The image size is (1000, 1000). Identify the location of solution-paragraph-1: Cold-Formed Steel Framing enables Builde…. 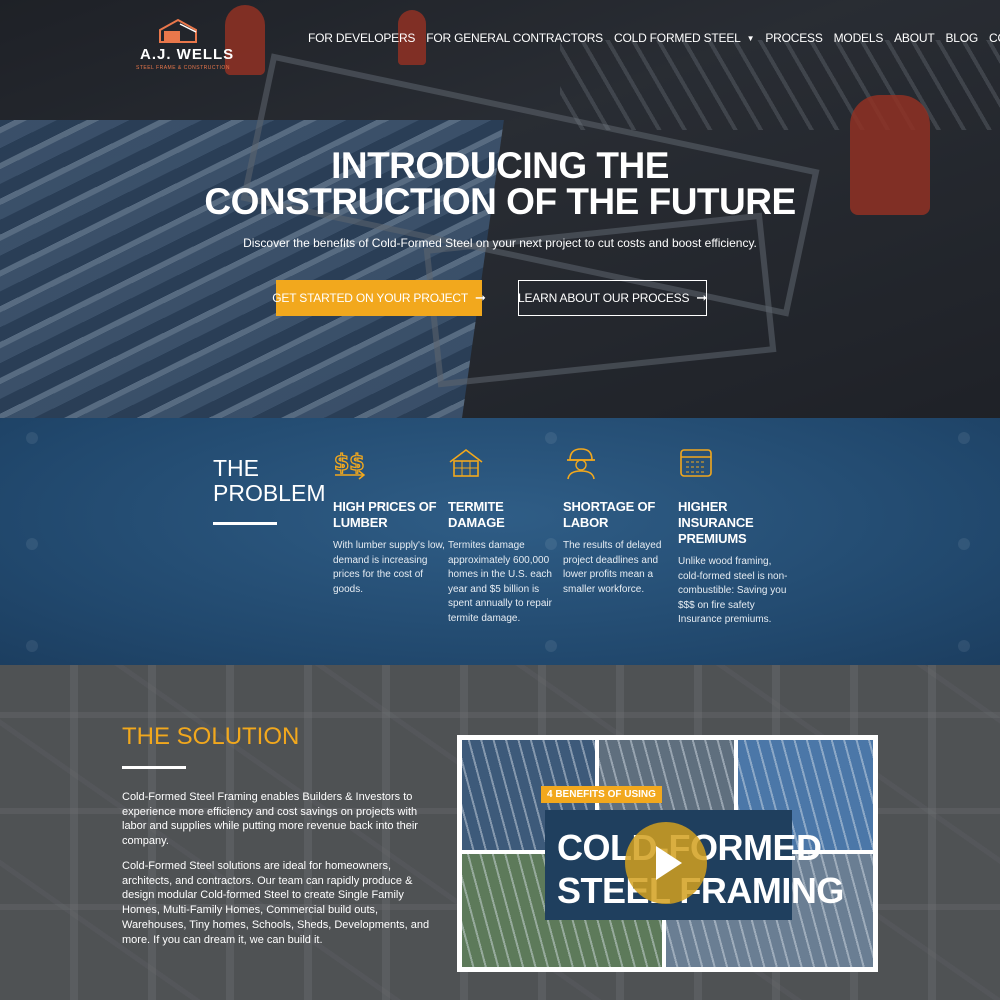
(270, 819).